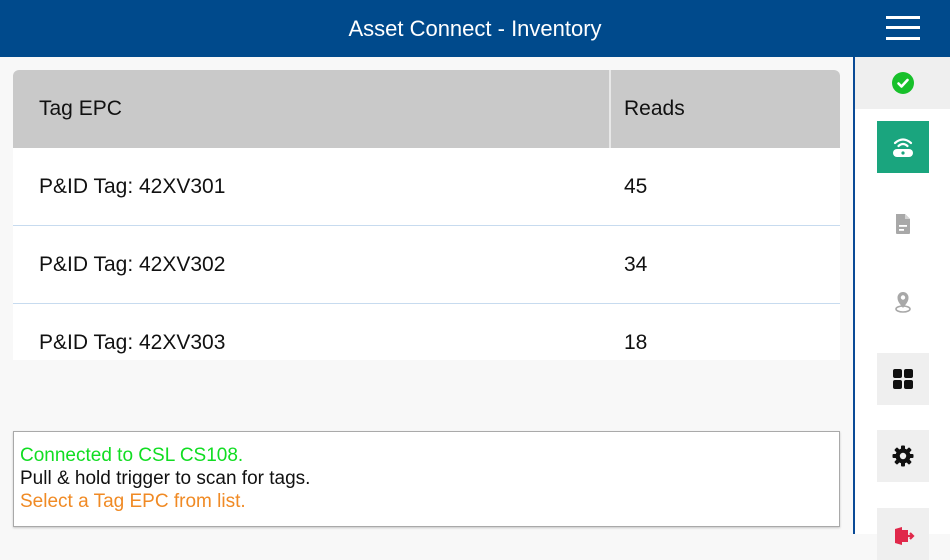 The image size is (950, 560). I want to click on reads-cell: 34, so click(636, 264).